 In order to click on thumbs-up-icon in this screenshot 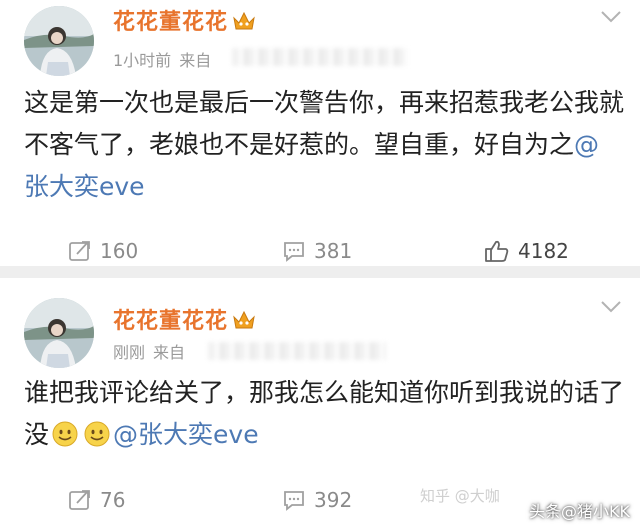, I will do `click(497, 251)`.